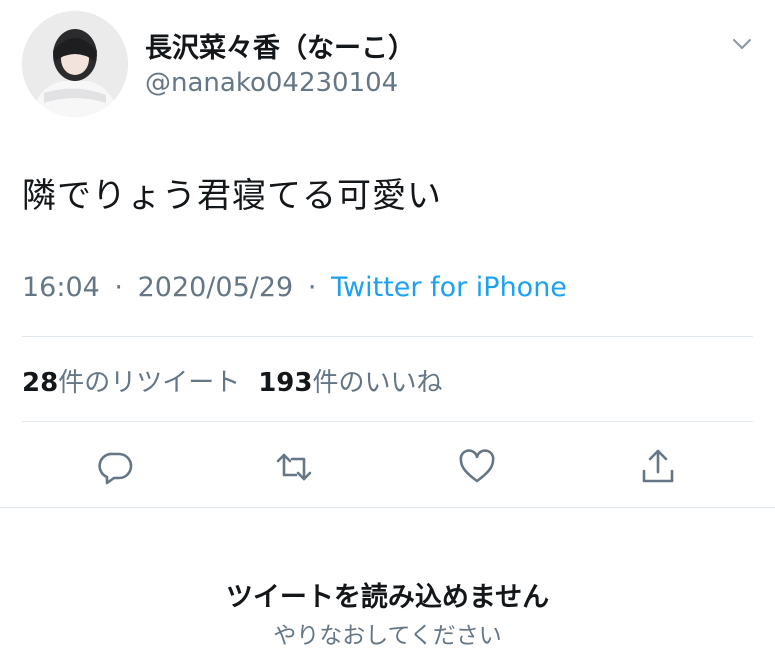 This screenshot has width=775, height=668. I want to click on tweet-time: 16:04, so click(61, 287).